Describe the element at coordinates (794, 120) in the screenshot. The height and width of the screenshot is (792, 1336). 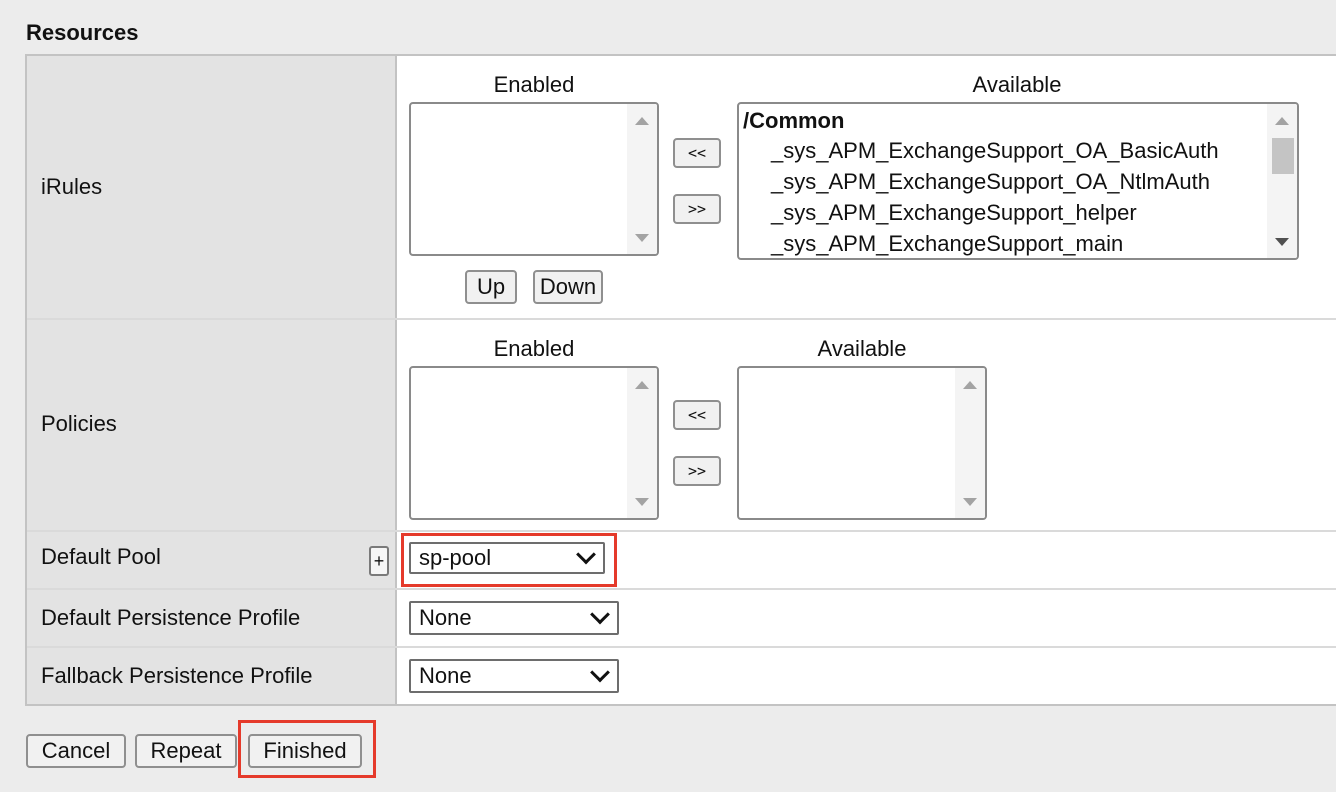
I see `list-group-header: /Common` at that location.